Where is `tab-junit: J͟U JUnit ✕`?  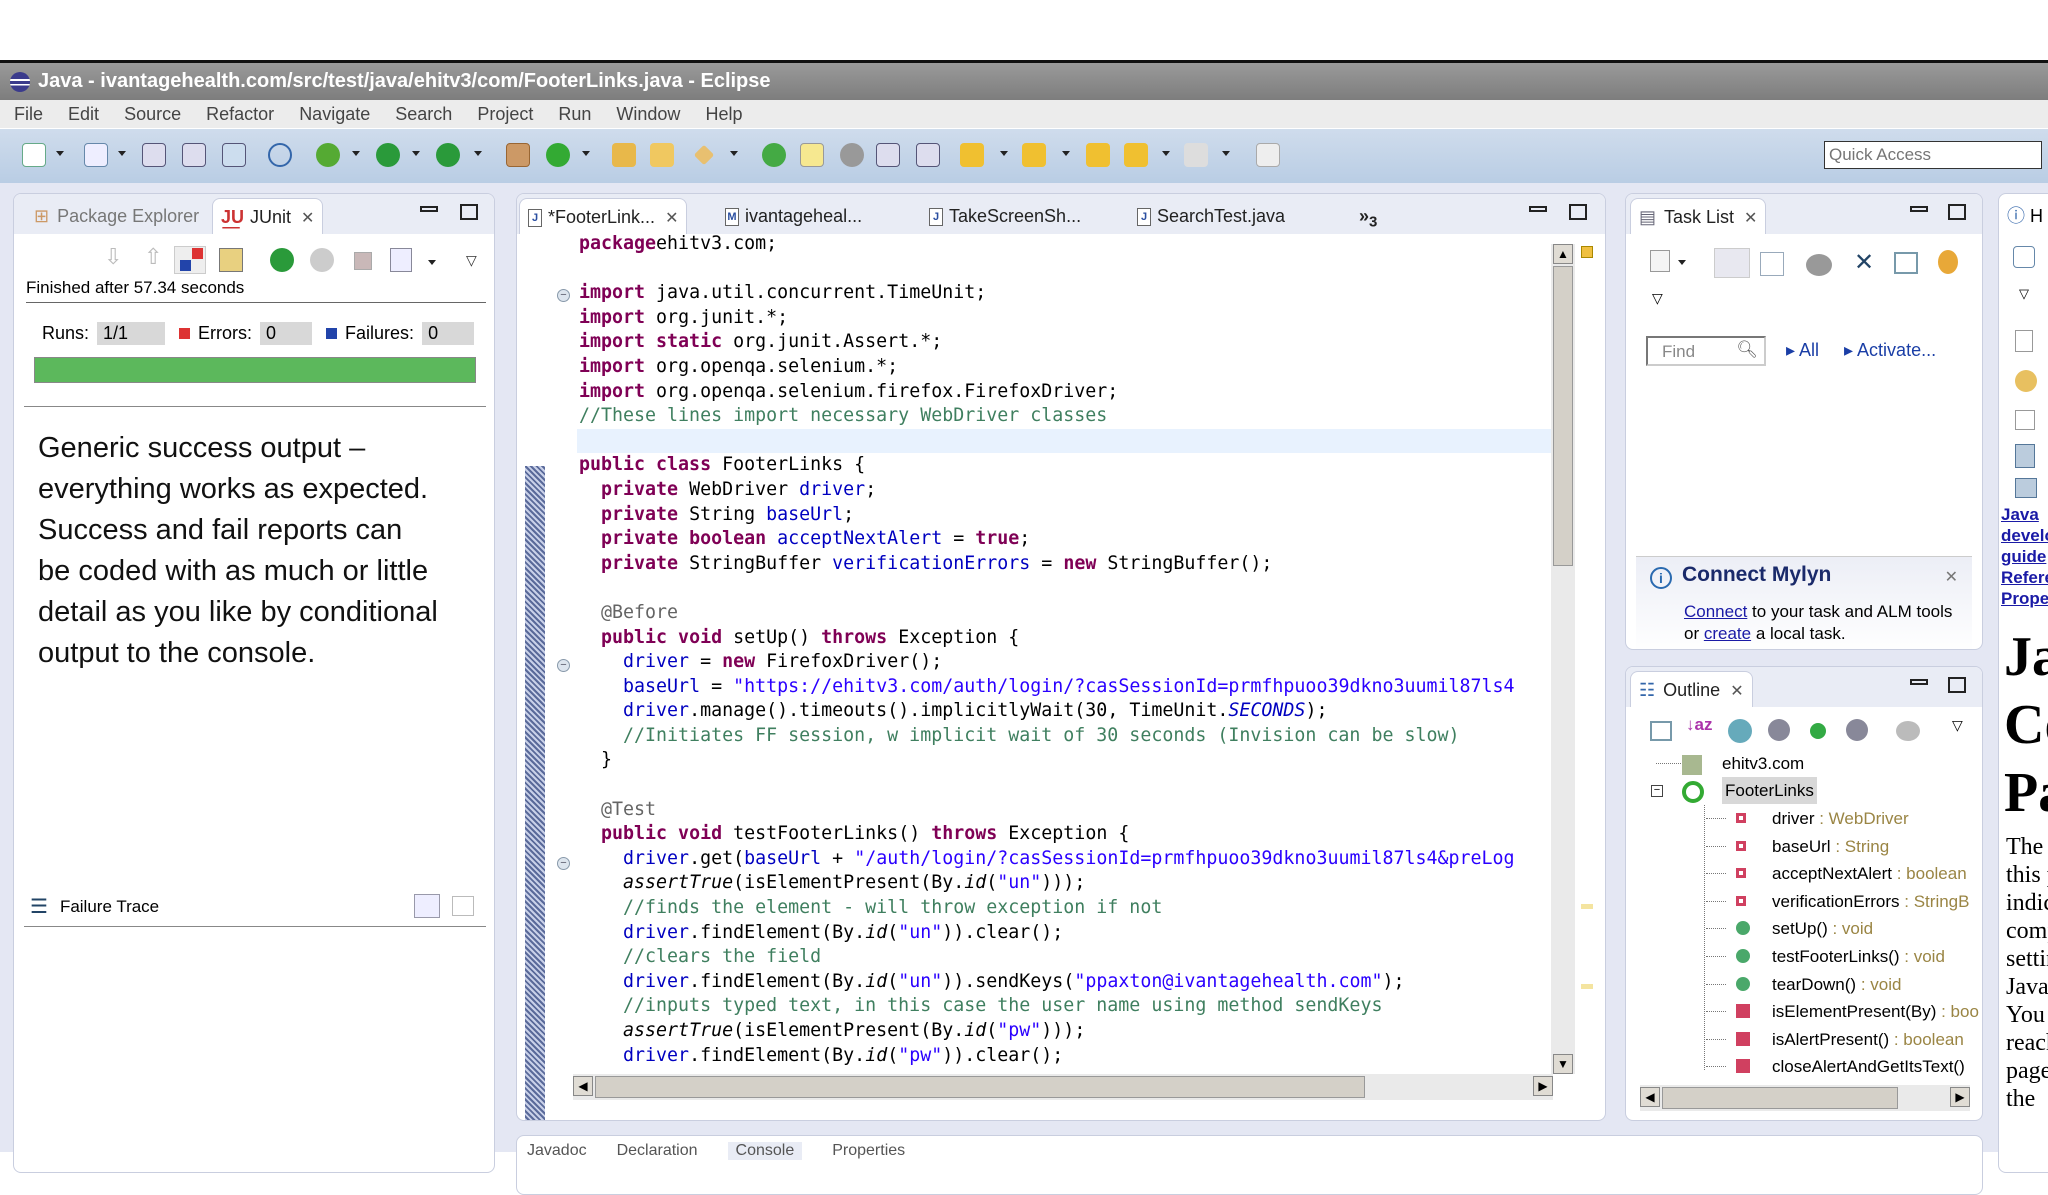 tab-junit: J͟U JUnit ✕ is located at coordinates (268, 217).